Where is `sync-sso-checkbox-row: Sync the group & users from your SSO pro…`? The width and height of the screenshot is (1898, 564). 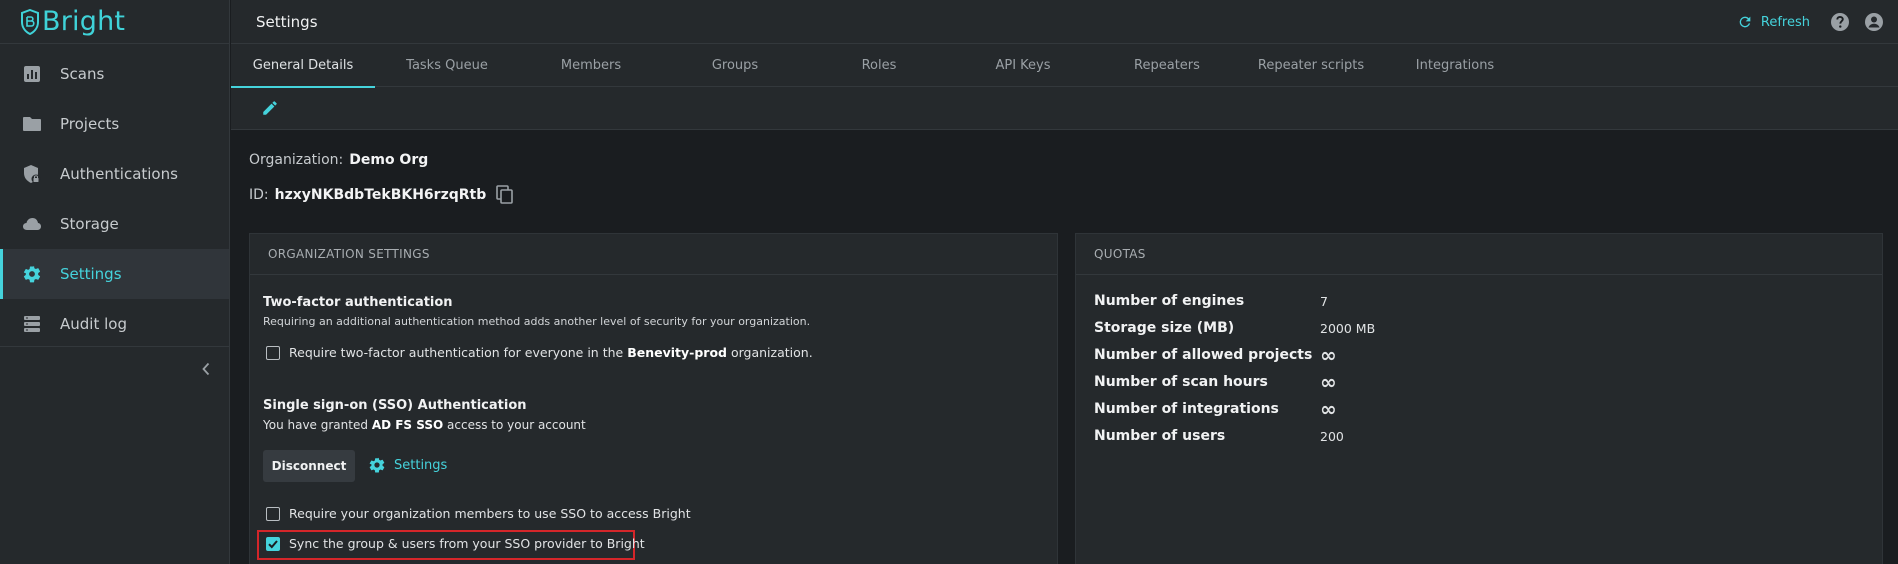 sync-sso-checkbox-row: Sync the group & users from your SSO pro… is located at coordinates (455, 543).